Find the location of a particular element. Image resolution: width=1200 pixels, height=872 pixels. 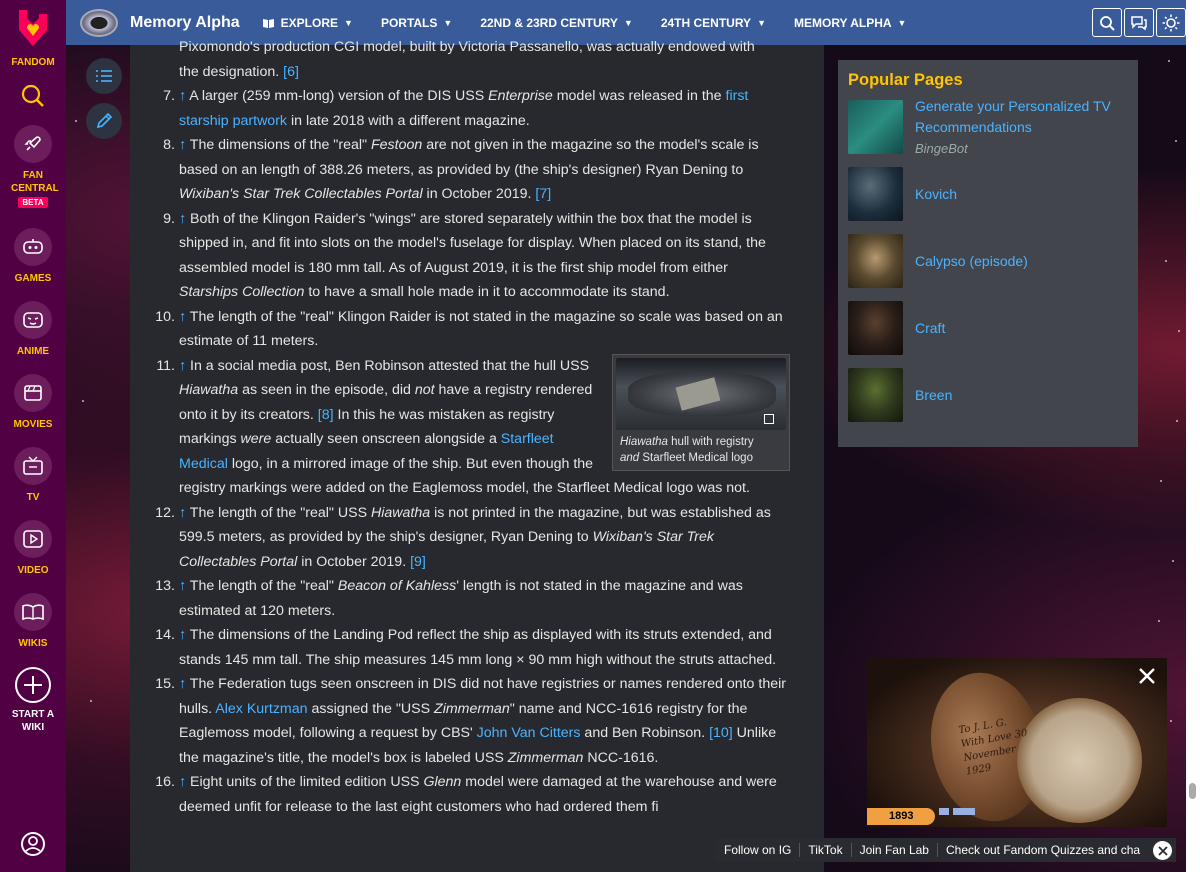

footnote-number: 15. is located at coordinates (165, 684).